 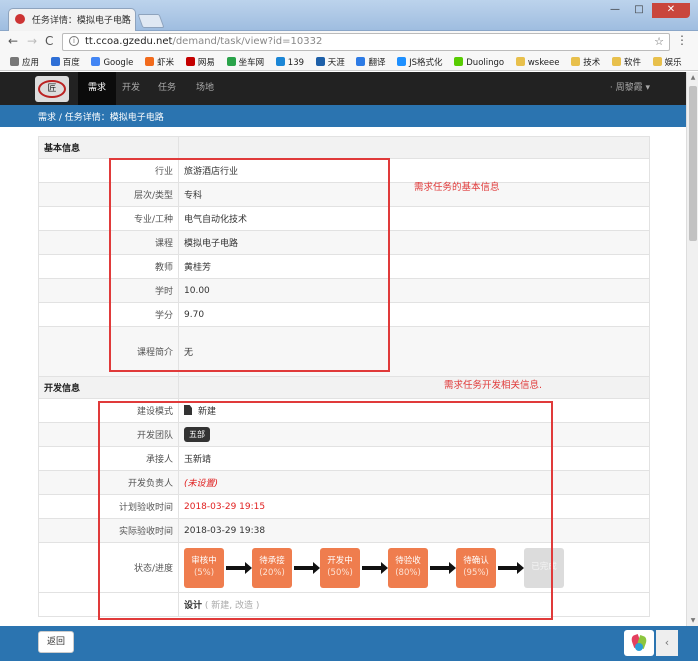 What do you see at coordinates (289, 62) in the screenshot?
I see `bookmark-139: 139` at bounding box center [289, 62].